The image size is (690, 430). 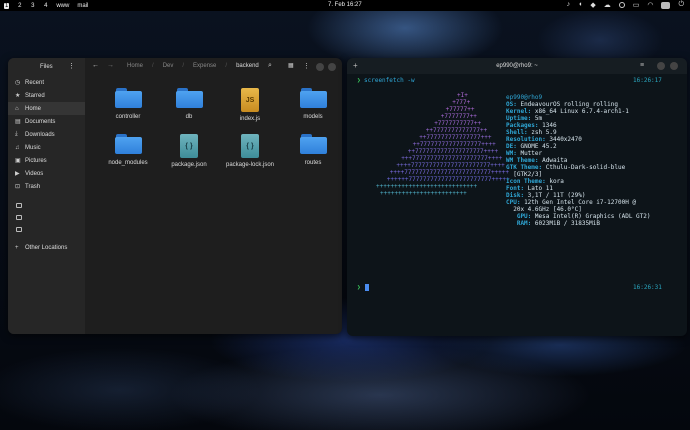 I want to click on workspace-mail: mail, so click(x=82, y=6).